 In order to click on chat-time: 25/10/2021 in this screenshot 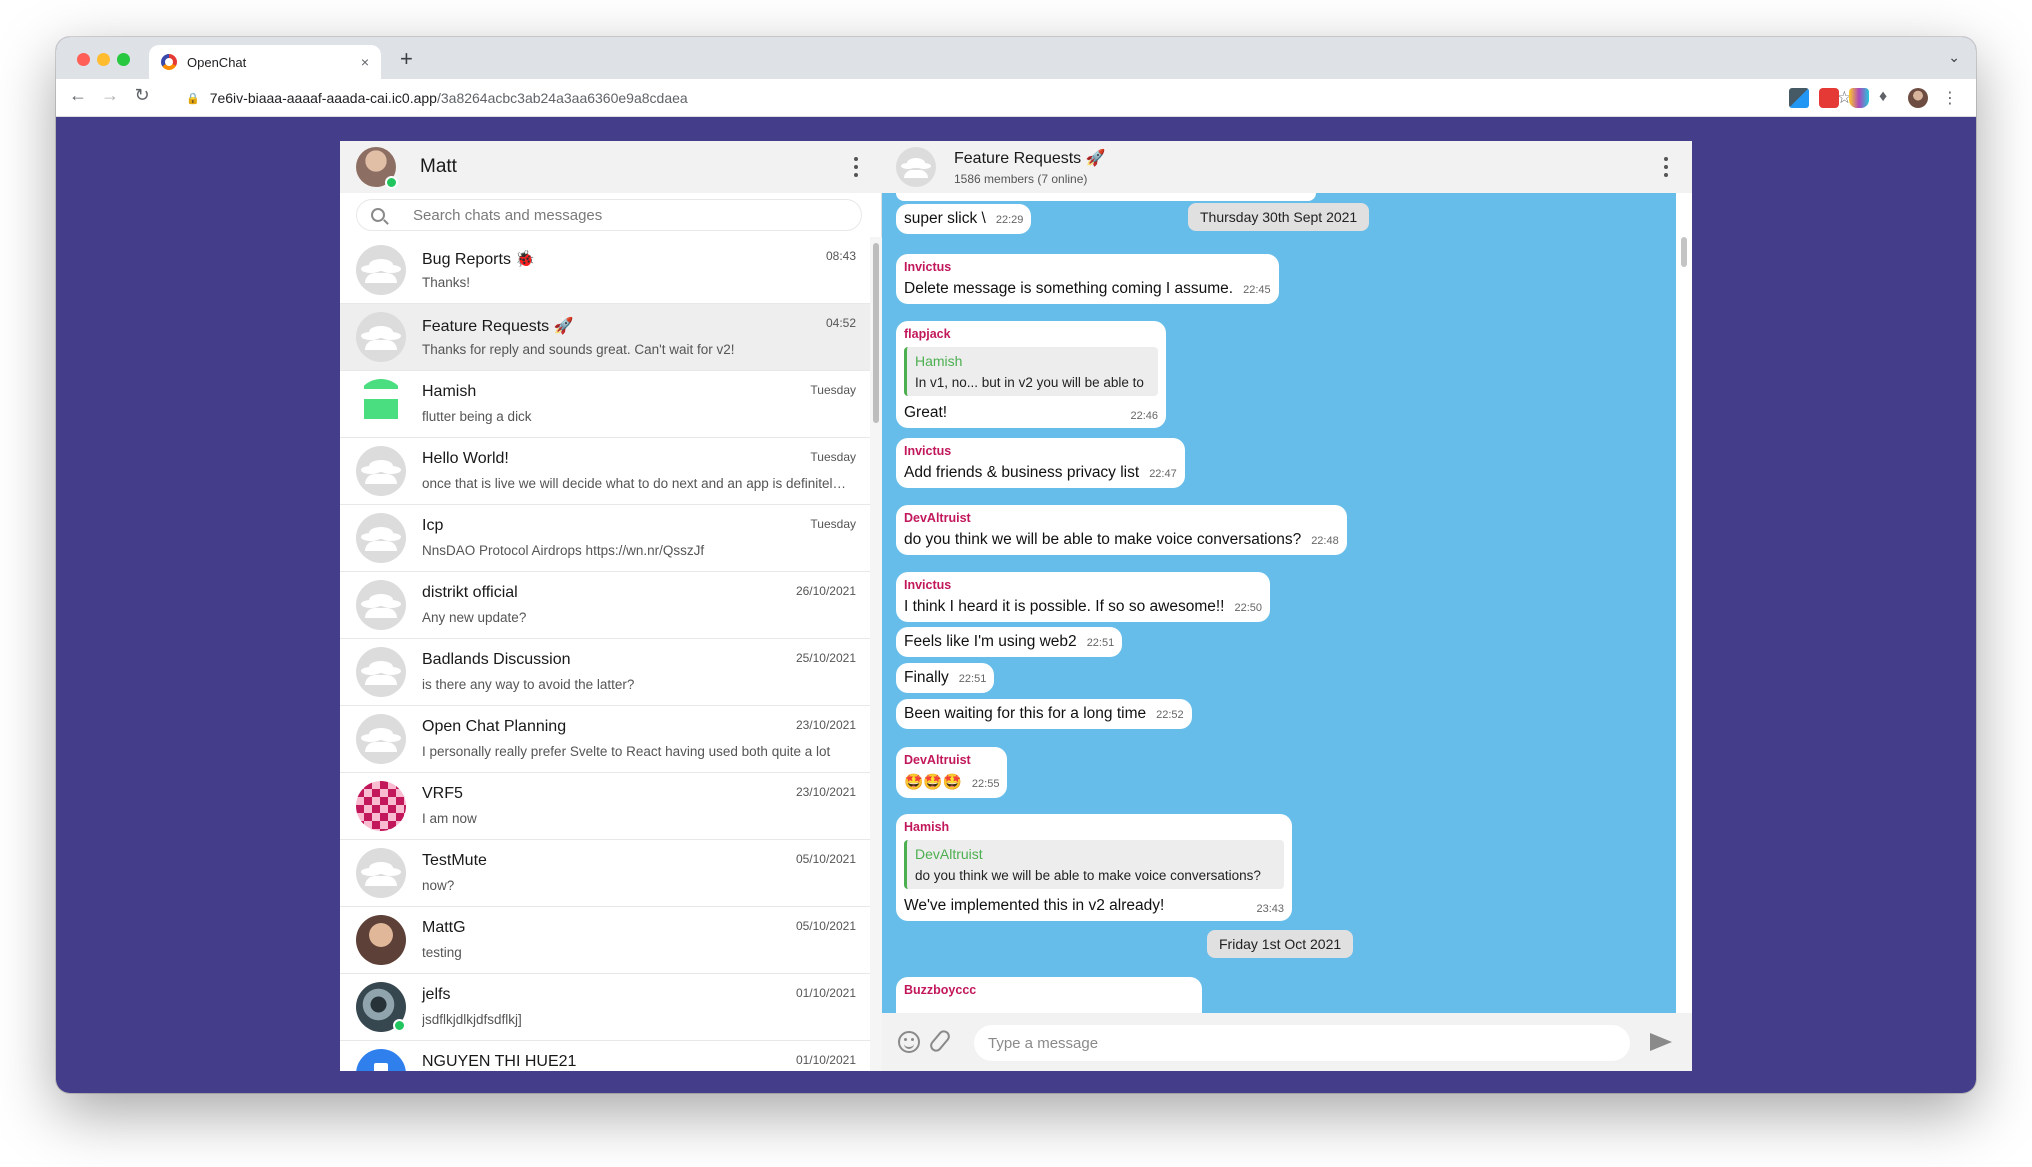, I will do `click(825, 658)`.